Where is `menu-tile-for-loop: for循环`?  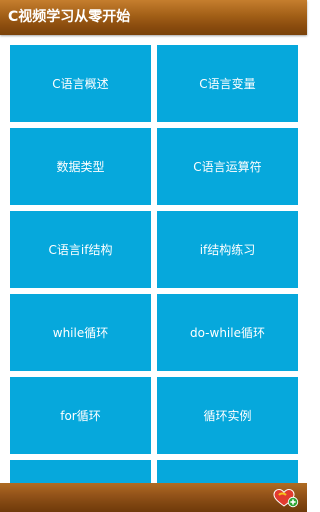
menu-tile-for-loop: for循环 is located at coordinates (80, 415).